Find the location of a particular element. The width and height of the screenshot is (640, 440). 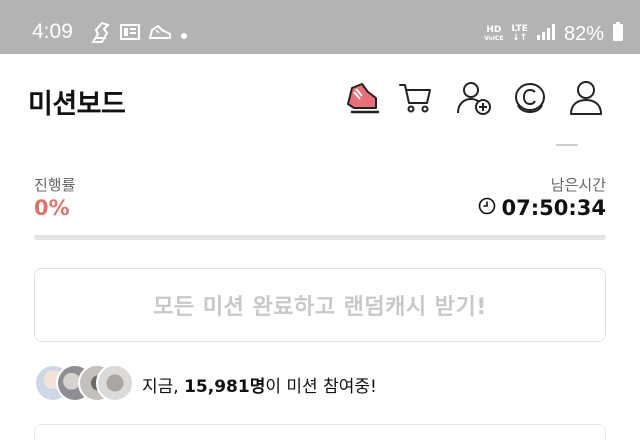

status-left-icons is located at coordinates (139, 34).